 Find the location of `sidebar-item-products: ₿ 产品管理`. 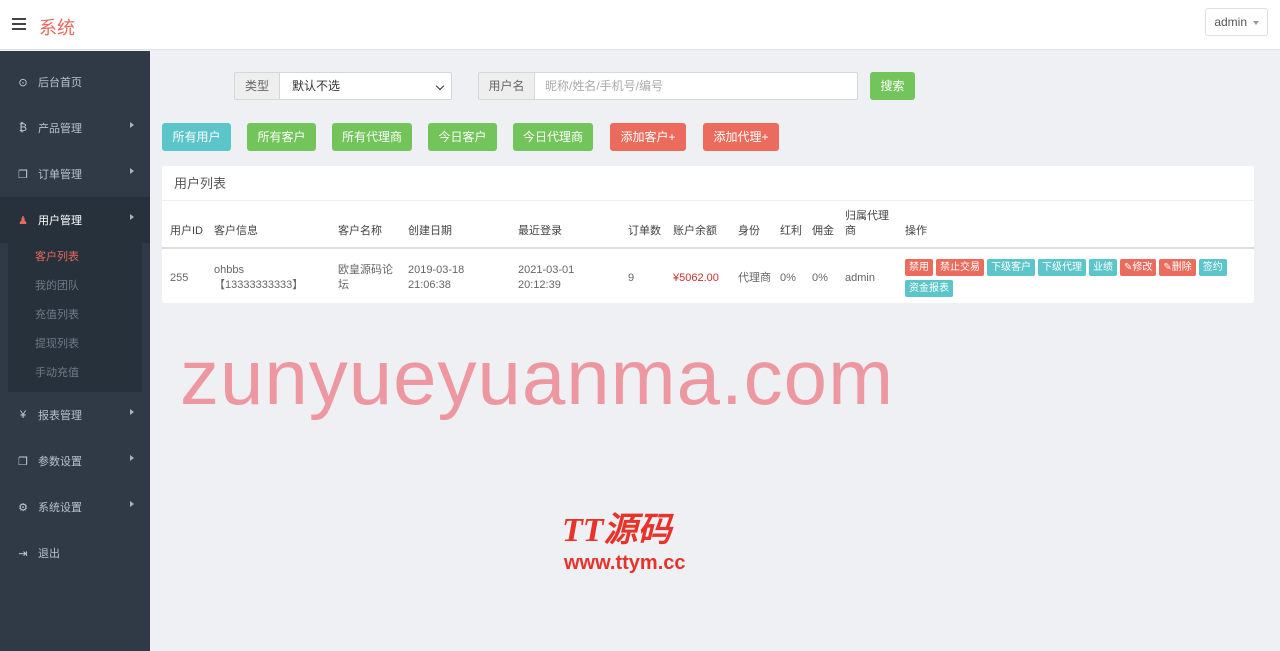

sidebar-item-products: ₿ 产品管理 is located at coordinates (75, 128).